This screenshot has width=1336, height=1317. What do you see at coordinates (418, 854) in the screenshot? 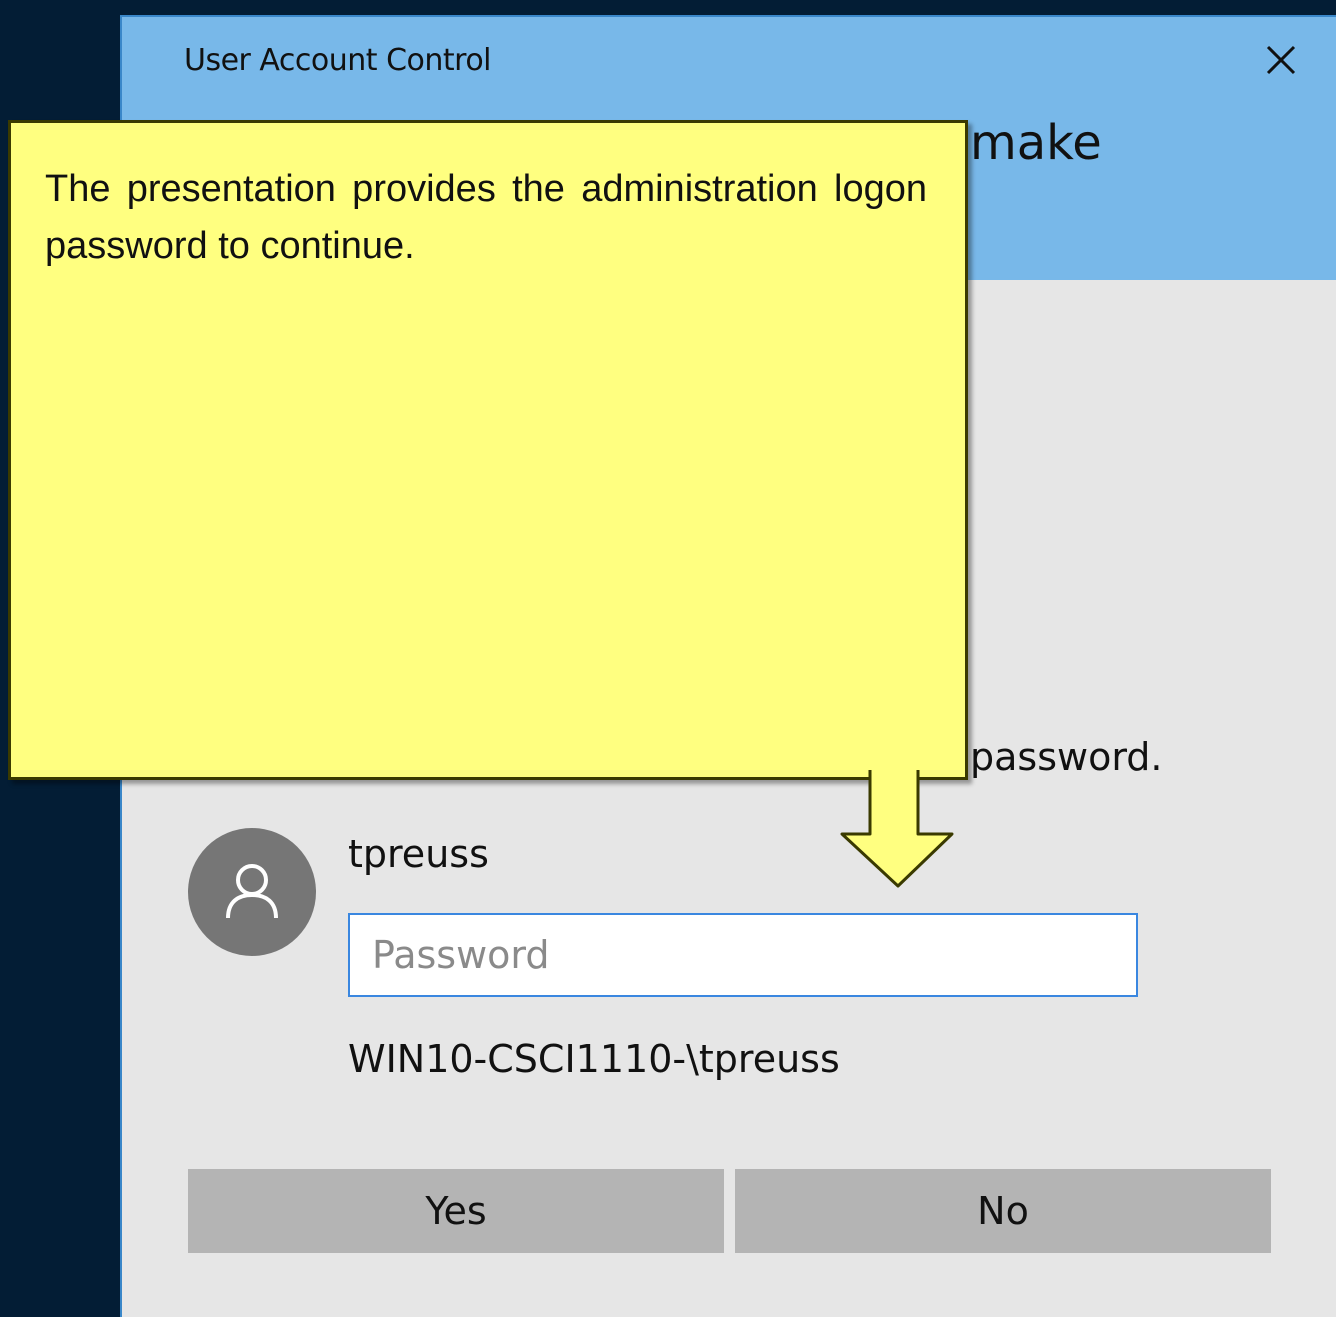
I see `account-username: tpreuss` at bounding box center [418, 854].